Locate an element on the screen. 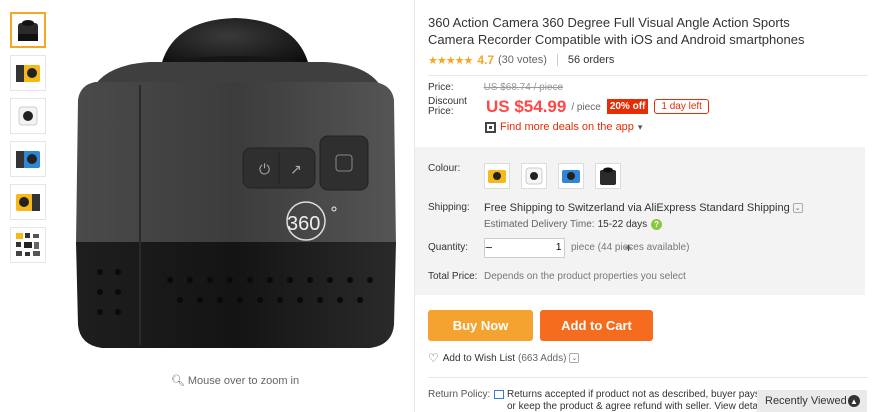 This screenshot has height=412, width=873. chevron-down-icon: ⌄ is located at coordinates (797, 208).